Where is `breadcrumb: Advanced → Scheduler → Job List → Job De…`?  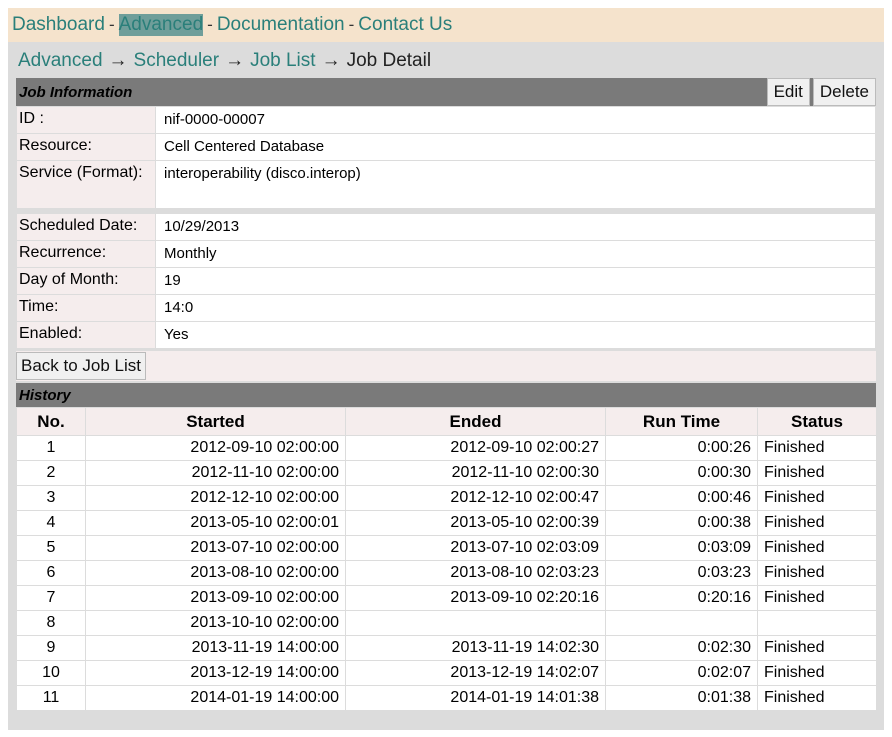 breadcrumb: Advanced → Scheduler → Job List → Job De… is located at coordinates (446, 60).